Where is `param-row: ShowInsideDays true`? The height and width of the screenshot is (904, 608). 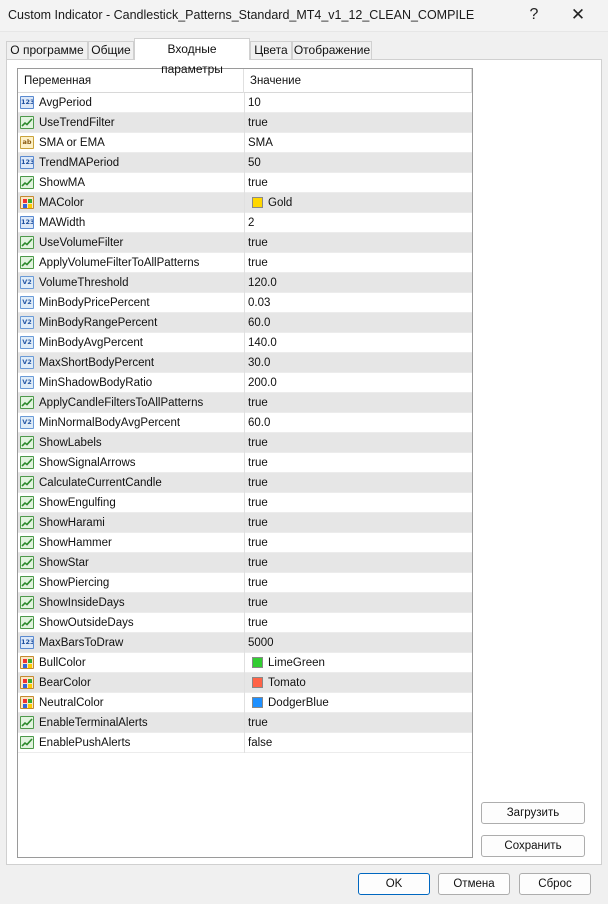
param-row: ShowInsideDays true is located at coordinates (245, 603).